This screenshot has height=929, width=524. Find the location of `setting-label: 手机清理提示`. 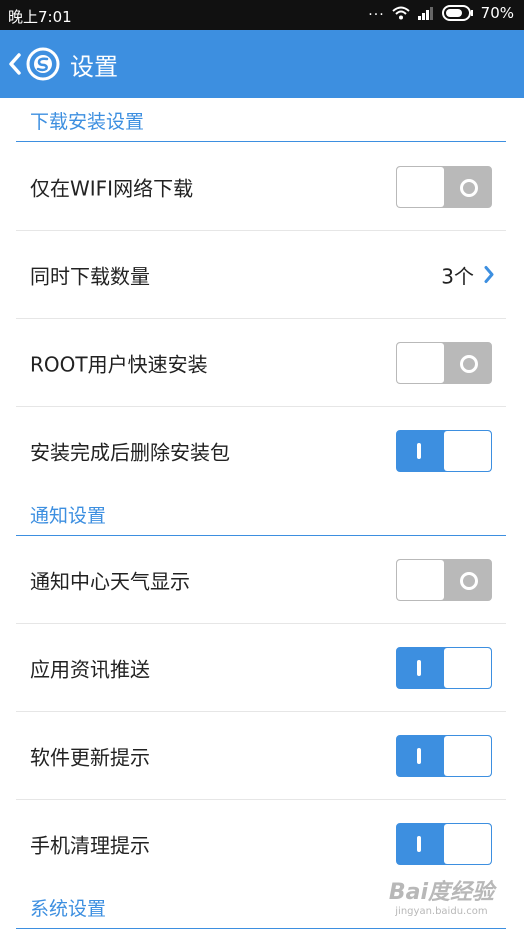

setting-label: 手机清理提示 is located at coordinates (90, 845).